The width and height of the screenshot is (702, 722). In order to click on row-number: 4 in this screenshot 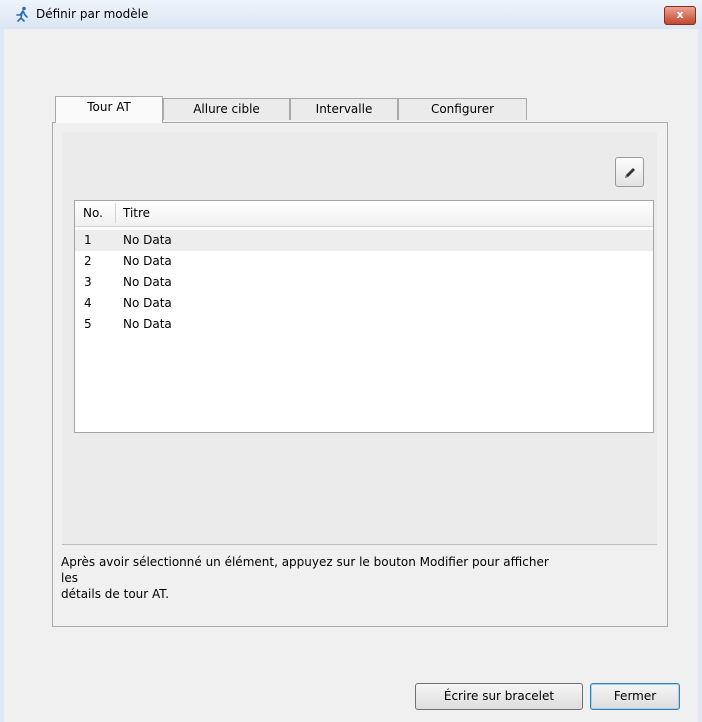, I will do `click(88, 303)`.